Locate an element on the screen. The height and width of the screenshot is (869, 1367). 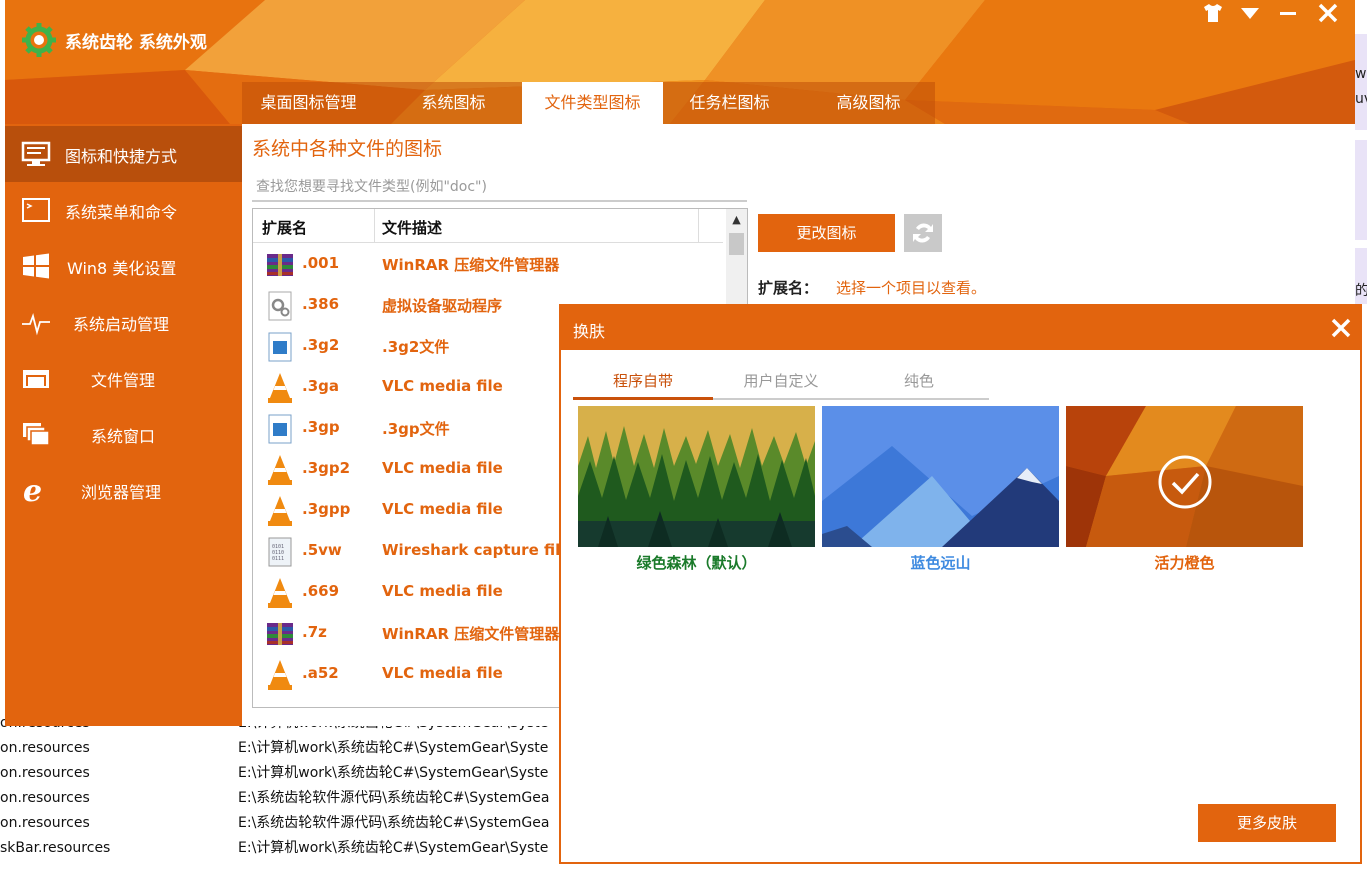
sidebar-item-system-menu: 系统菜单和命令 is located at coordinates (123, 210).